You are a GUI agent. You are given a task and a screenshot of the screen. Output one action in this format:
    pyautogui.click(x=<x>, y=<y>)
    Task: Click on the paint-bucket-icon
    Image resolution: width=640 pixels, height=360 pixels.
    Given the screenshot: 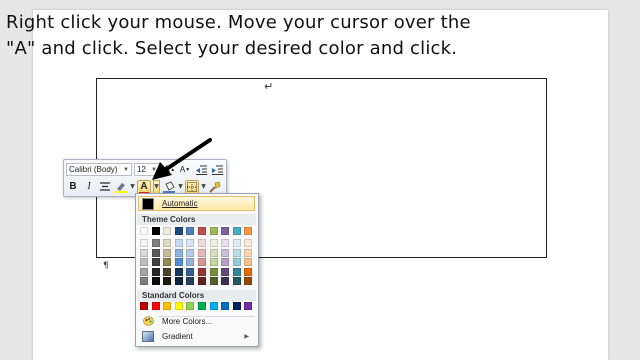 What is the action you would take?
    pyautogui.click(x=169, y=186)
    